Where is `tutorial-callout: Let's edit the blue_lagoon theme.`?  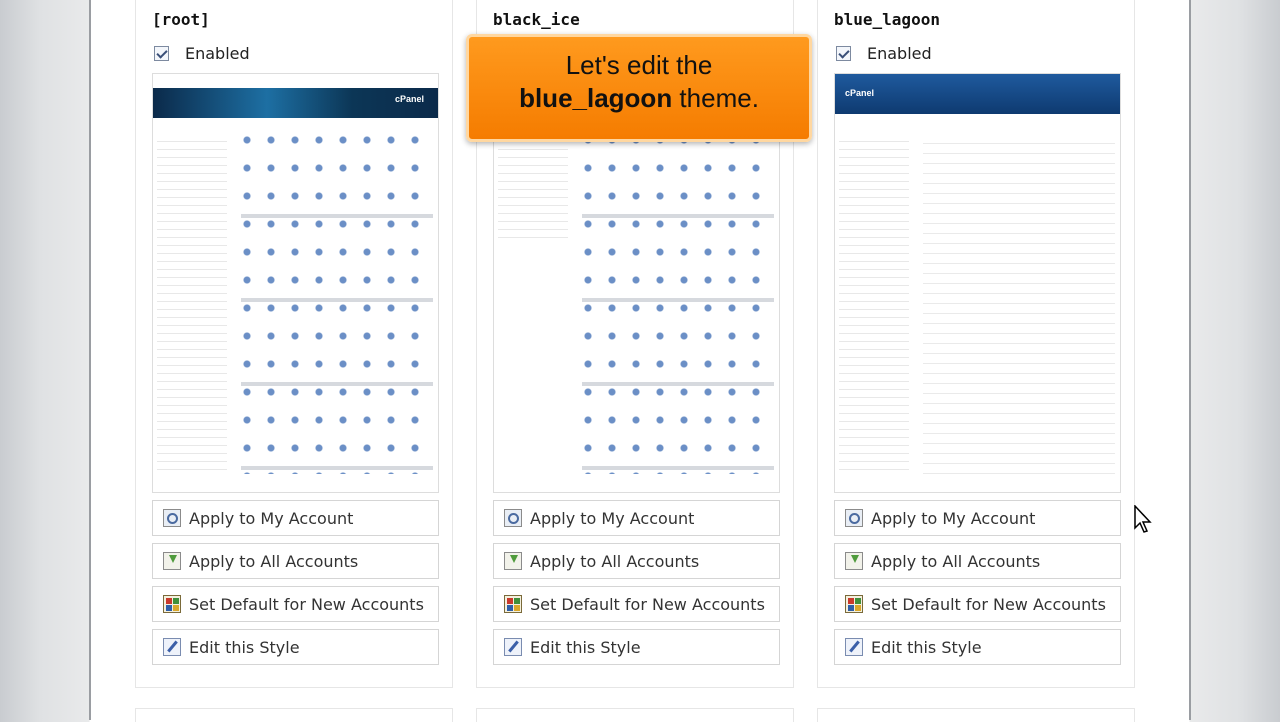 tutorial-callout: Let's edit the blue_lagoon theme. is located at coordinates (639, 88).